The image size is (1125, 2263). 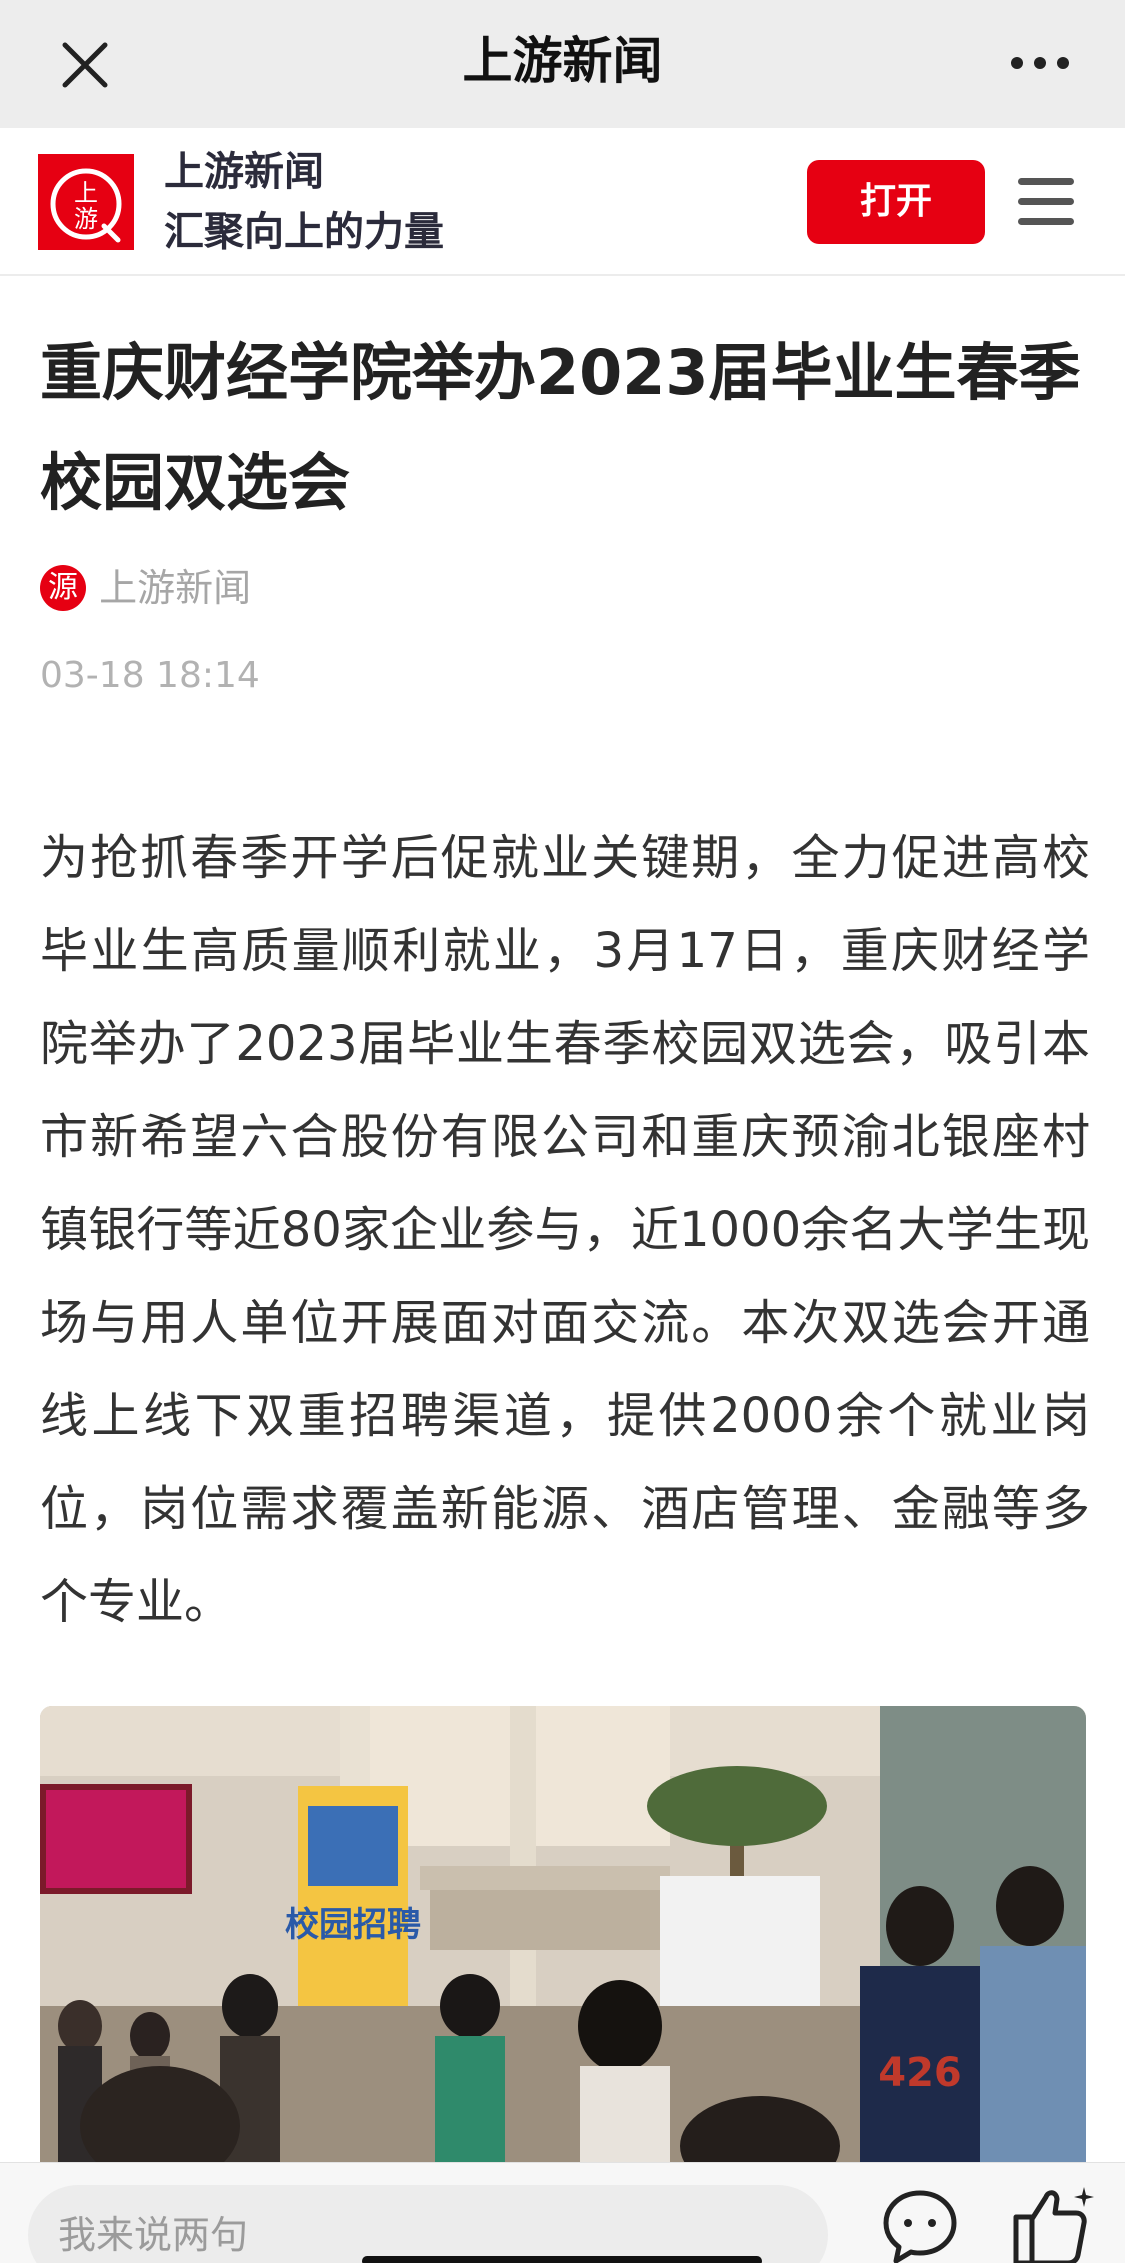 I want to click on open-app-button: 打开, so click(x=896, y=202).